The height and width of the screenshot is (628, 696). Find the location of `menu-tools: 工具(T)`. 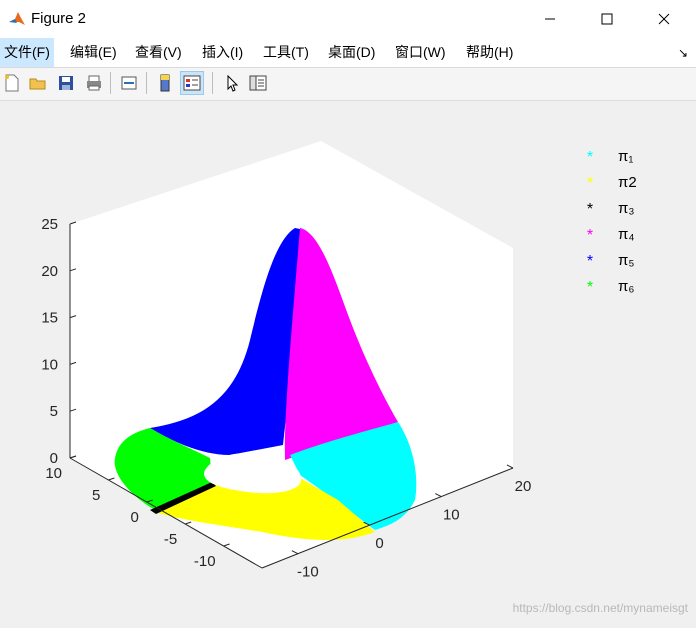

menu-tools: 工具(T) is located at coordinates (286, 52).